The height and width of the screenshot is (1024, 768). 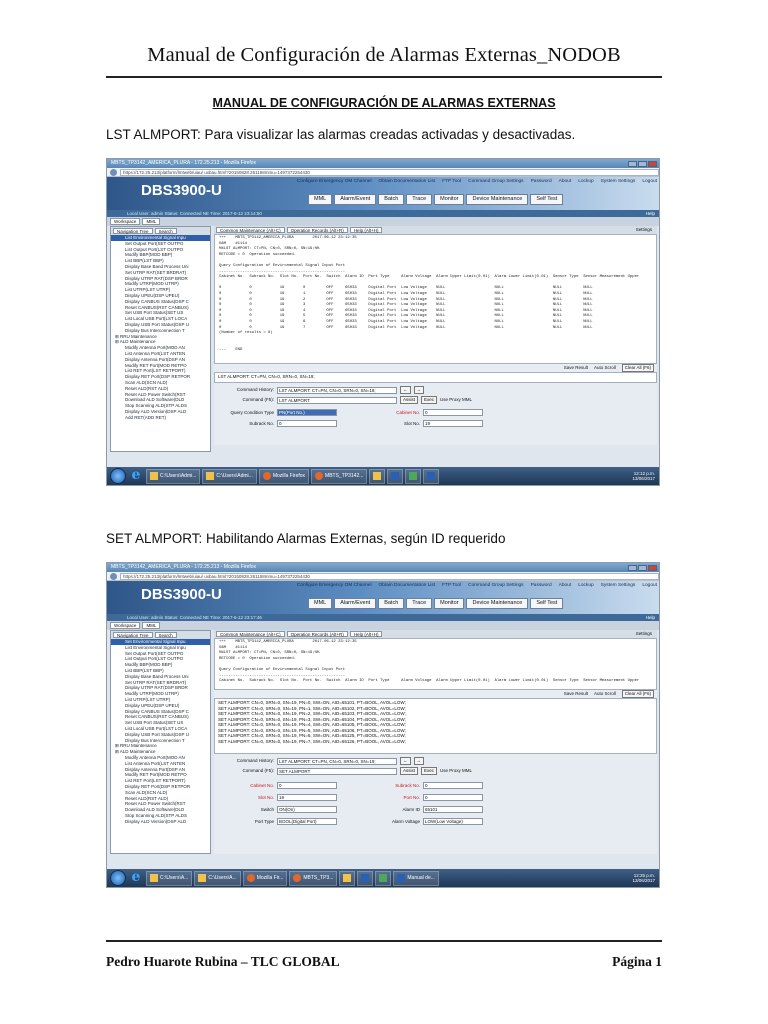 I want to click on maximize-icon, so click(x=642, y=163).